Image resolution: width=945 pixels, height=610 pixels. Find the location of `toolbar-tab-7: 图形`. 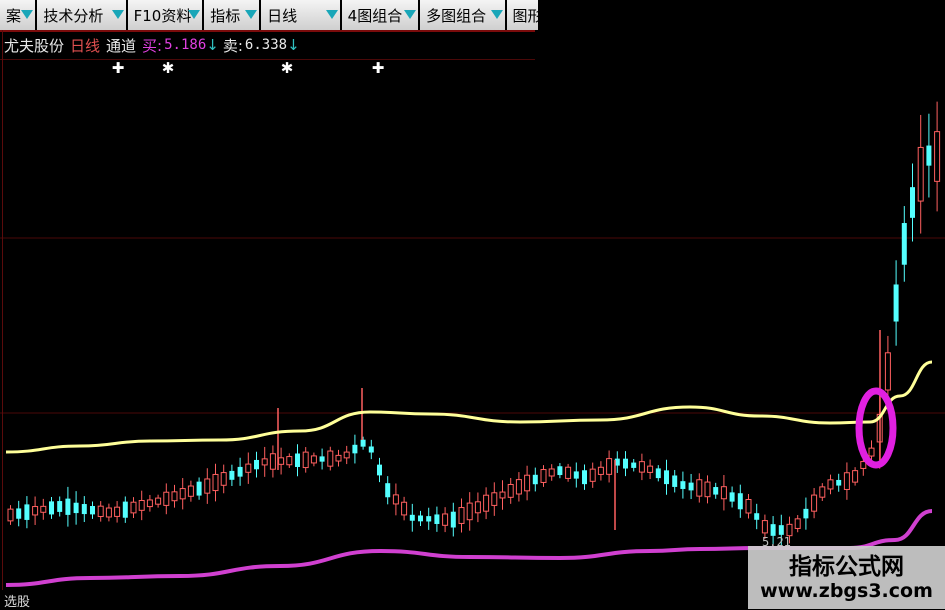

toolbar-tab-7: 图形 is located at coordinates (523, 15).